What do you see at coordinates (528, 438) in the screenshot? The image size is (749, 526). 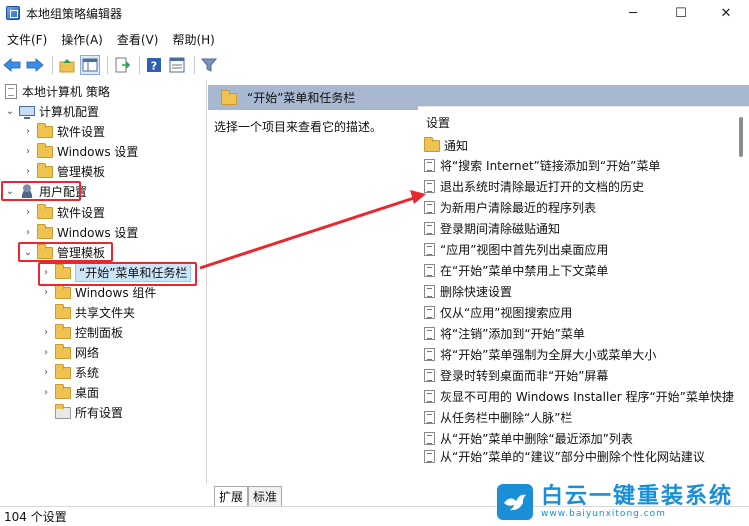 I see `list-item: 从“开始”菜单中删除“最近添加”列表` at bounding box center [528, 438].